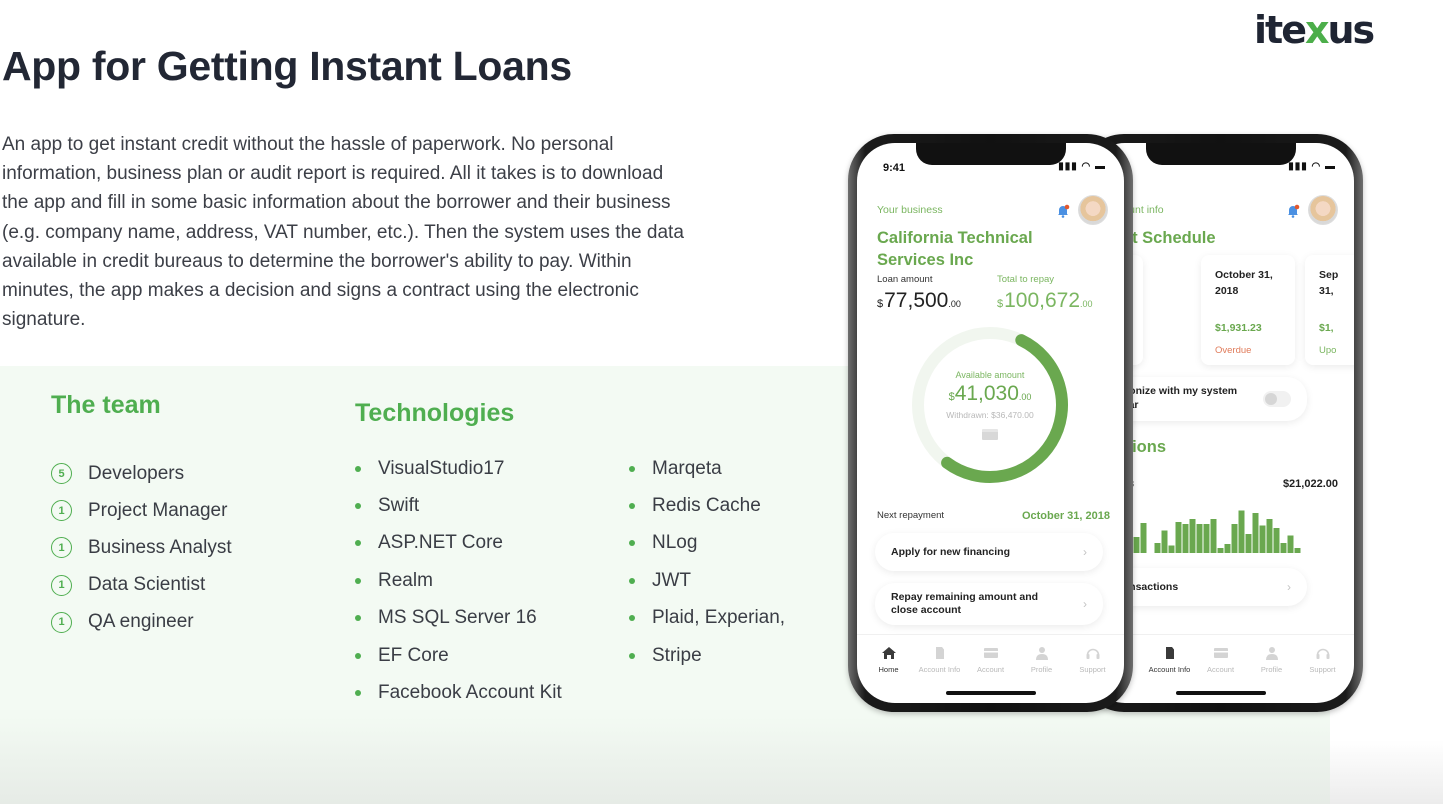  I want to click on schedule-card: Sep 31, $1, Upo, so click(1329, 310).